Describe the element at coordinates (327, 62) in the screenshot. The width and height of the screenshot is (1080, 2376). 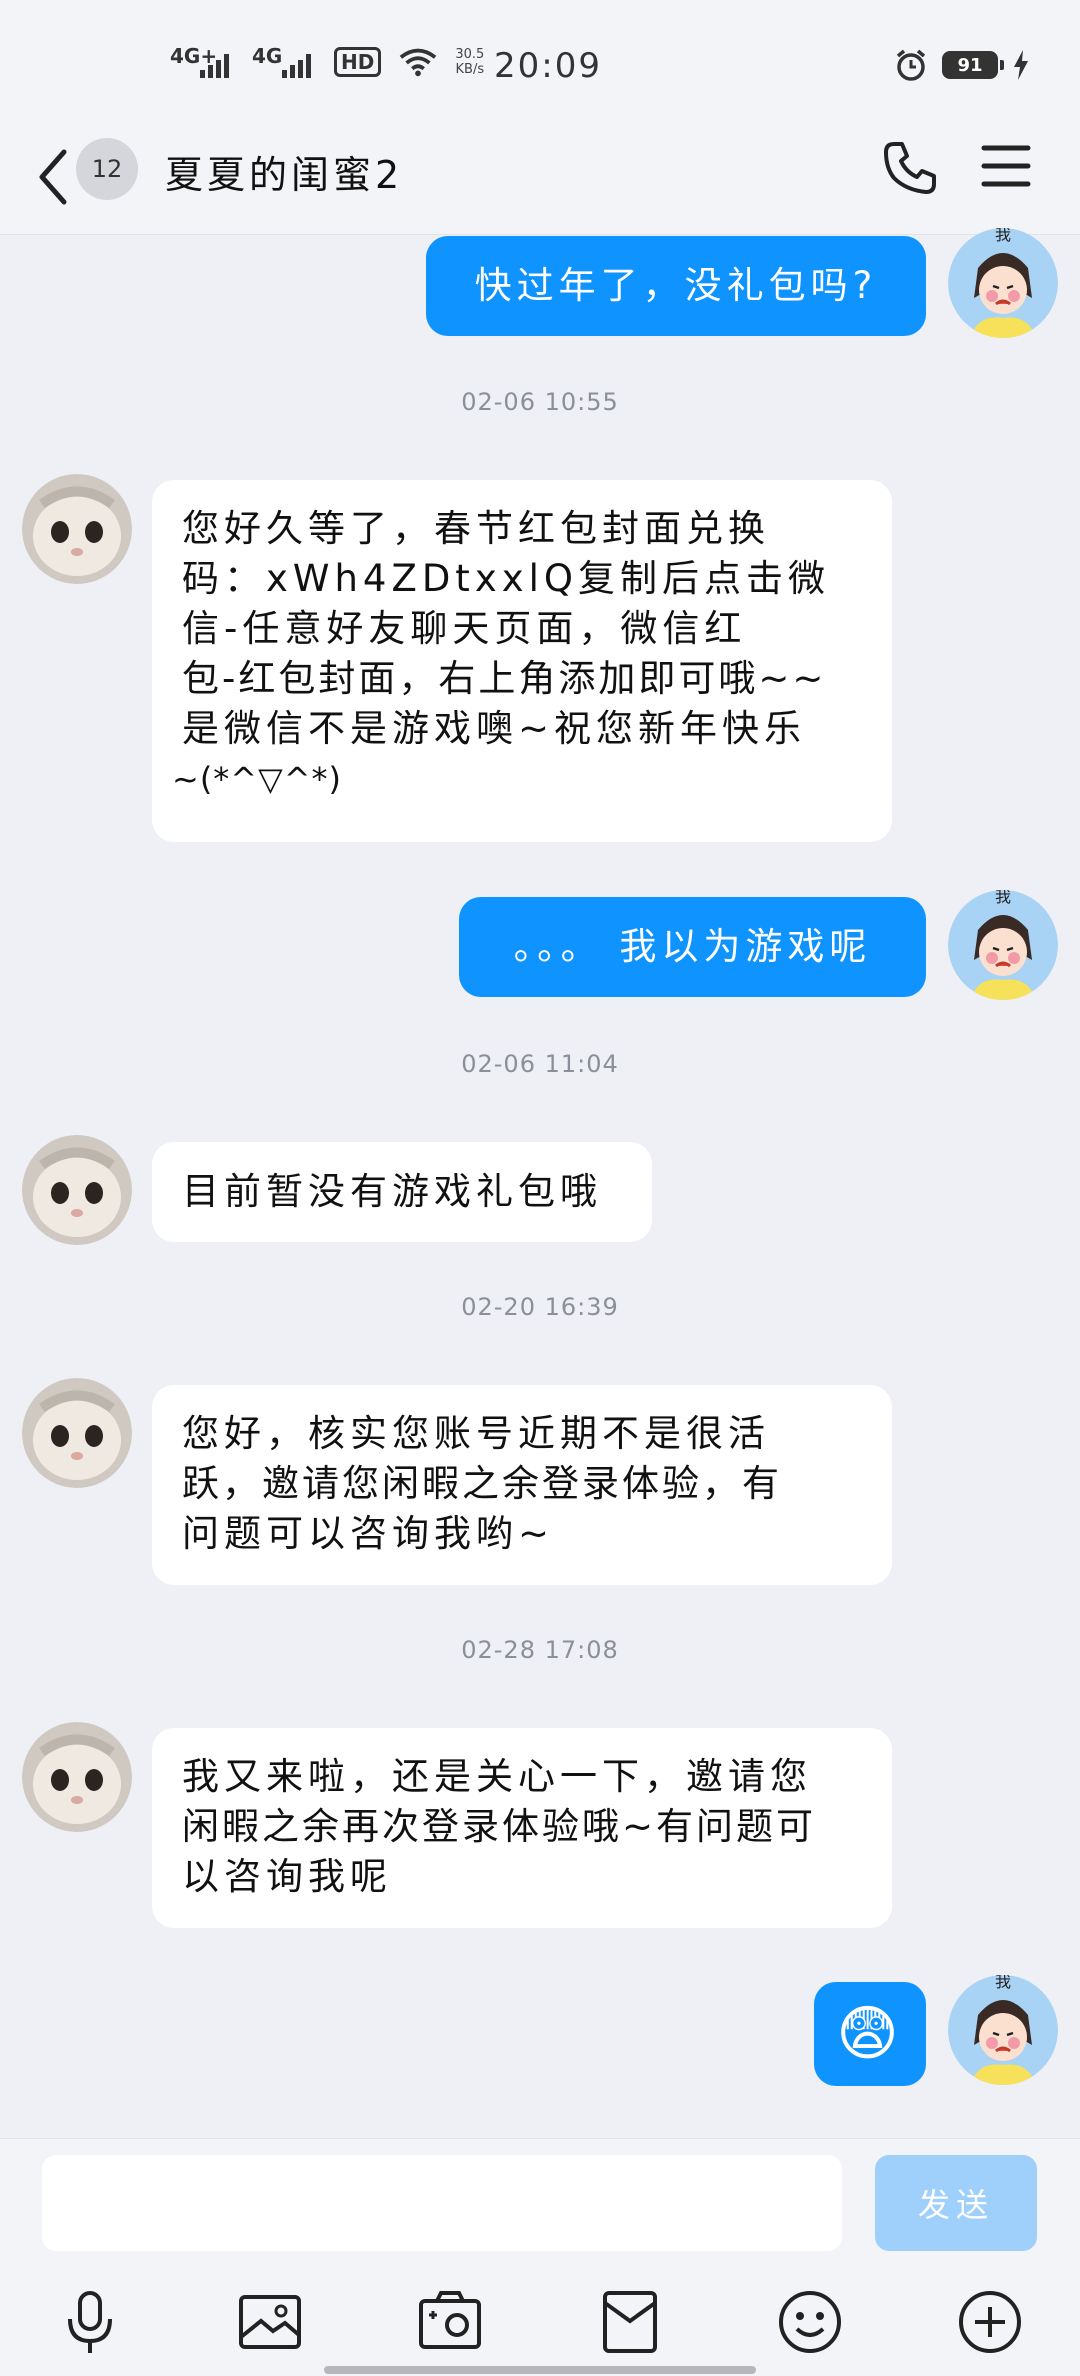
I see `status-left: 4G+ 4G HD 30.5 KB/s` at that location.